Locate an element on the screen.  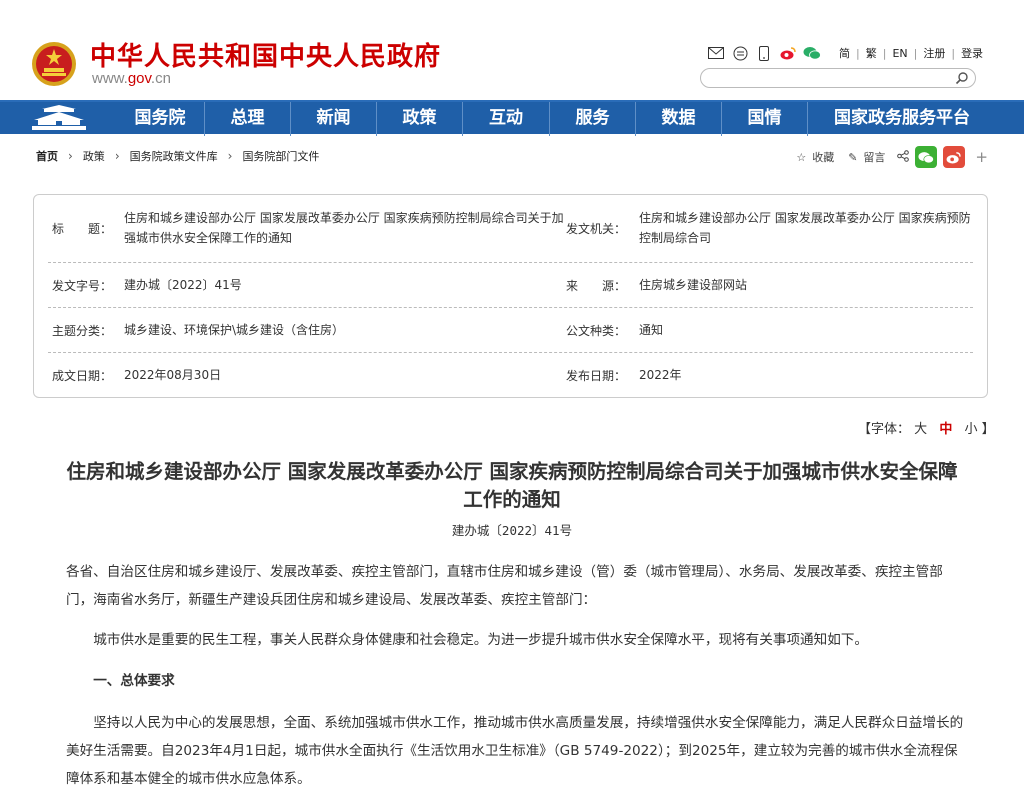
topic-label: 主题分类： is located at coordinates (82, 331).